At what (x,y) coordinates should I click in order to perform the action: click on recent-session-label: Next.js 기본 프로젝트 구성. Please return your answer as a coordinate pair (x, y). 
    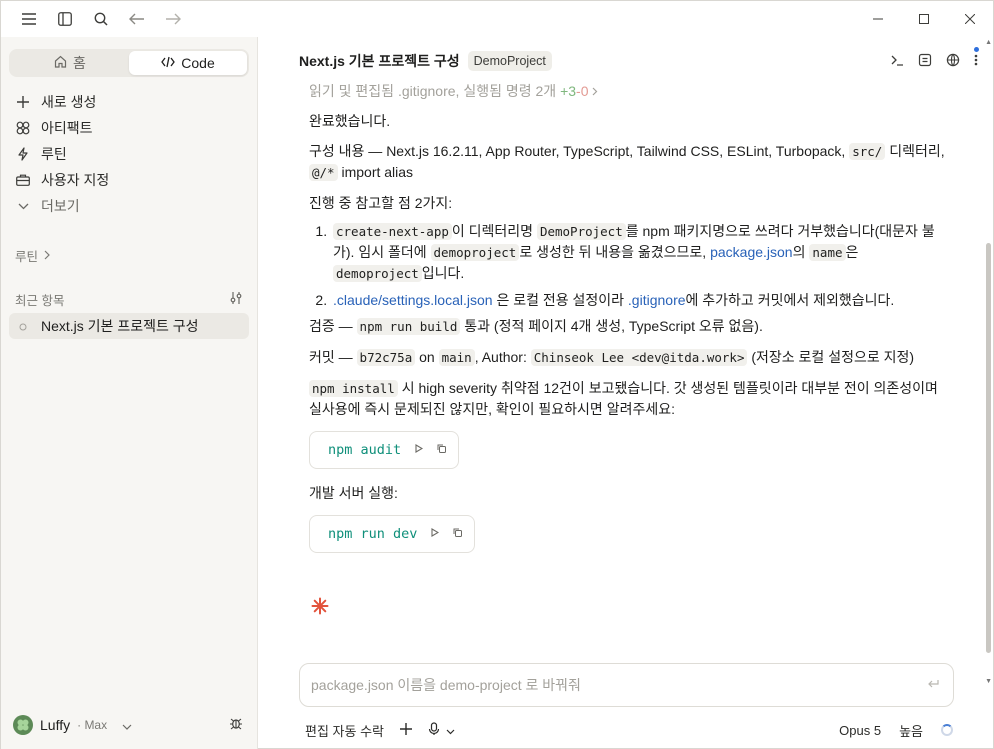
    Looking at the image, I should click on (120, 326).